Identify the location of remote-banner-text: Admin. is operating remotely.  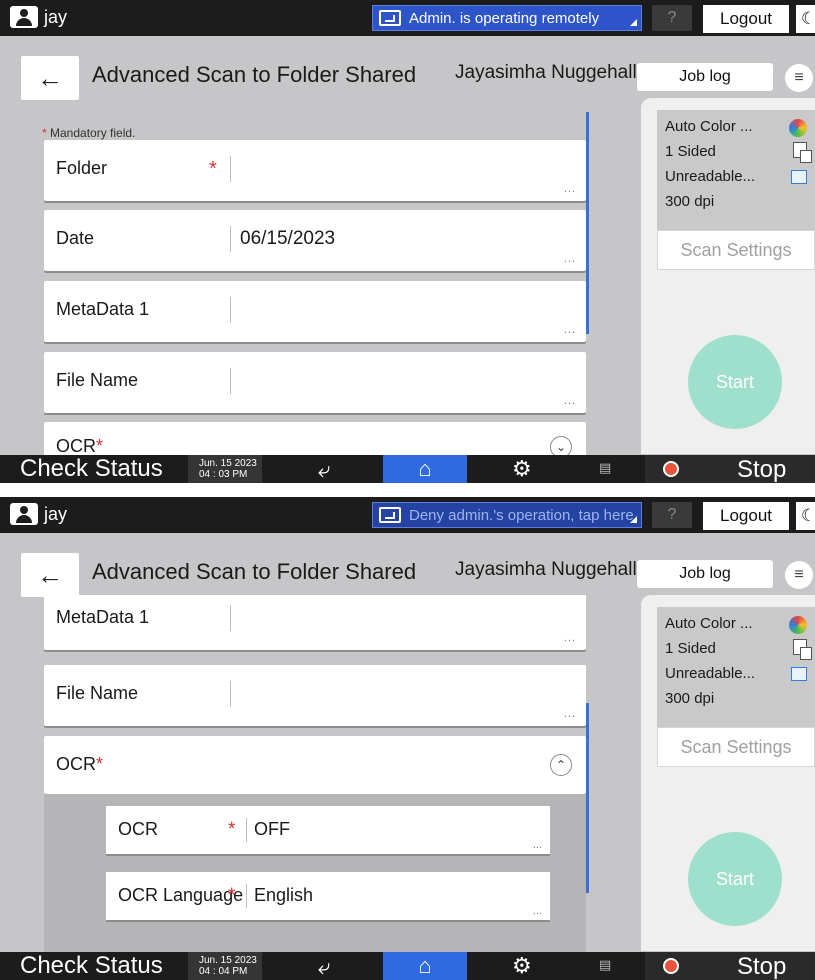
(504, 18).